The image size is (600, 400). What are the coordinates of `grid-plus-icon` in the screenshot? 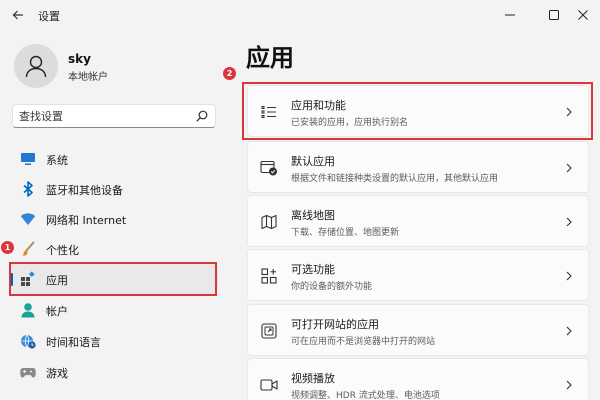 It's located at (269, 276).